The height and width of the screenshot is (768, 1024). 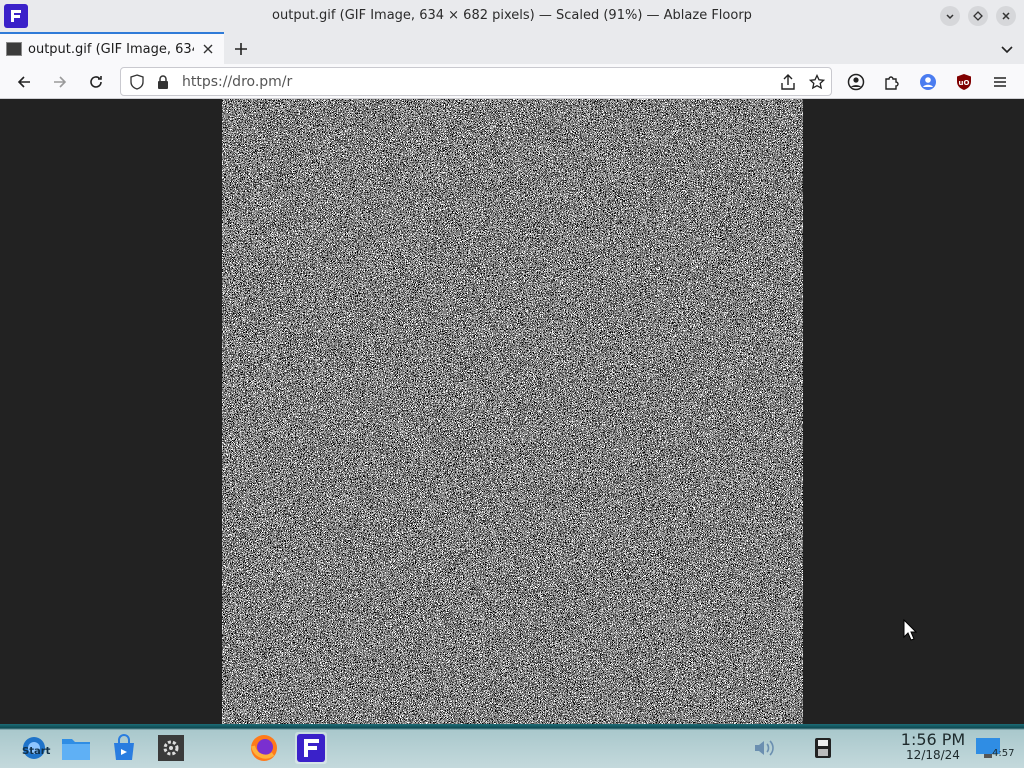 What do you see at coordinates (163, 82) in the screenshot?
I see `lock-icon` at bounding box center [163, 82].